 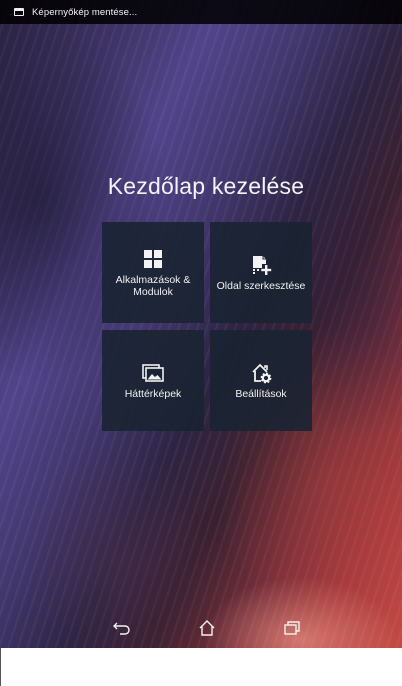 What do you see at coordinates (261, 265) in the screenshot?
I see `page-edit-icon` at bounding box center [261, 265].